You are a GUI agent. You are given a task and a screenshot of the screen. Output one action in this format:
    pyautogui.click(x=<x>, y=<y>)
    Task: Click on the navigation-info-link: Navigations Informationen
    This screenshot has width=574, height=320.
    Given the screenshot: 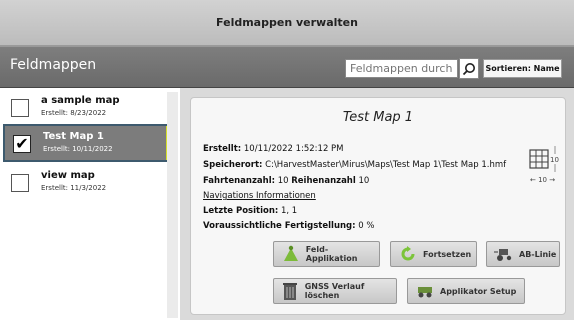 What is the action you would take?
    pyautogui.click(x=259, y=196)
    